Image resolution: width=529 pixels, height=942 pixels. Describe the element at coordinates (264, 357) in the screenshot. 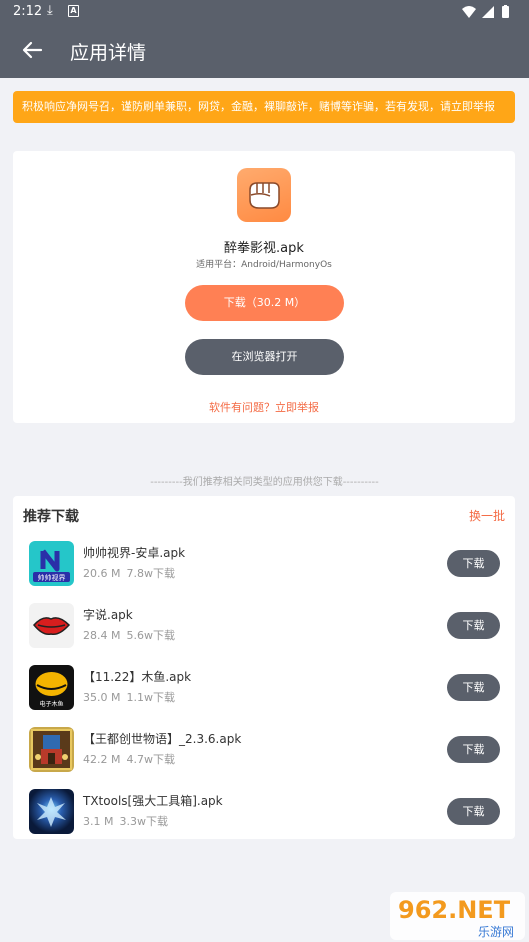

I see `open-in-browser-button: 在浏览器打开` at that location.